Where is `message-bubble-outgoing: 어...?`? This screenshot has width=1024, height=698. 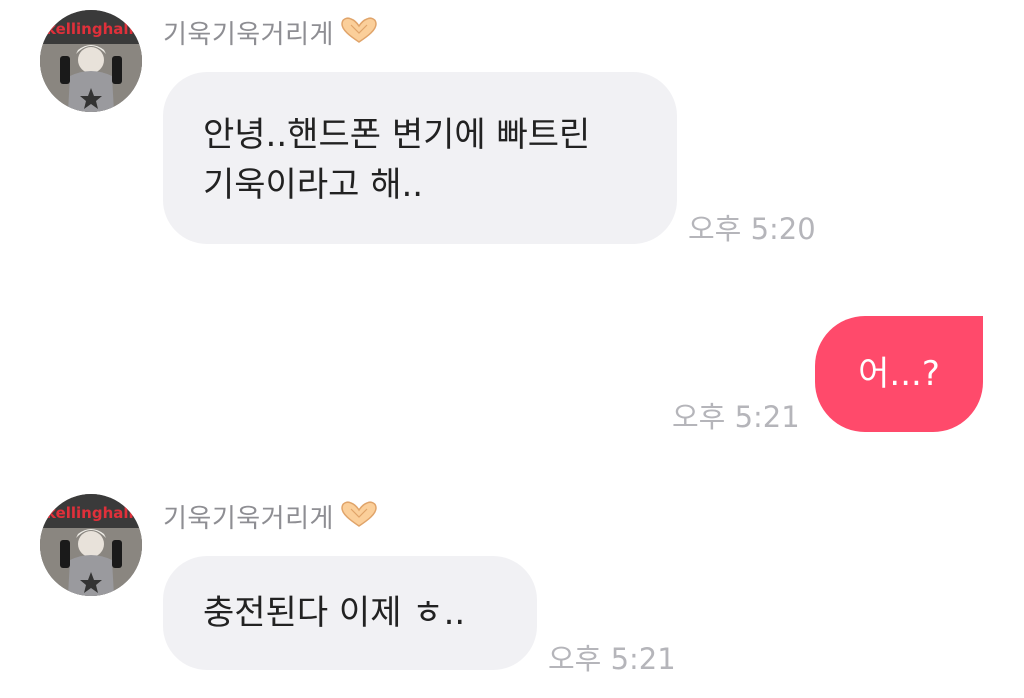
message-bubble-outgoing: 어...? is located at coordinates (899, 374).